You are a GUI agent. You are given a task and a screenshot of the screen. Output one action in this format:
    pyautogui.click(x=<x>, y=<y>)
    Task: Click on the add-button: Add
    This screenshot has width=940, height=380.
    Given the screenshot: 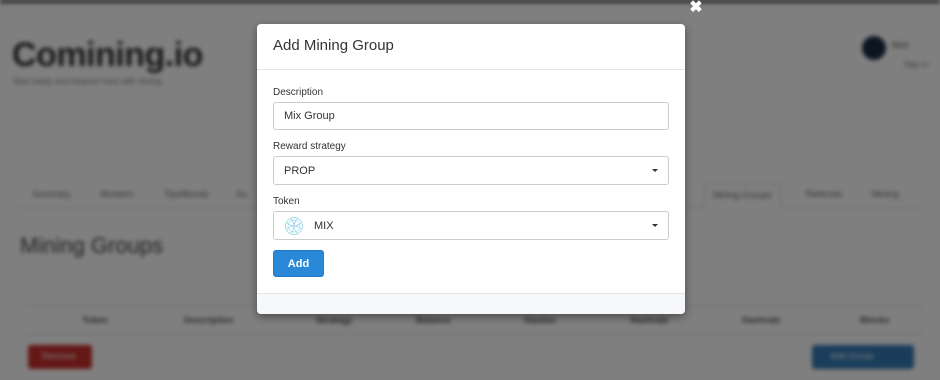 What is the action you would take?
    pyautogui.click(x=298, y=263)
    